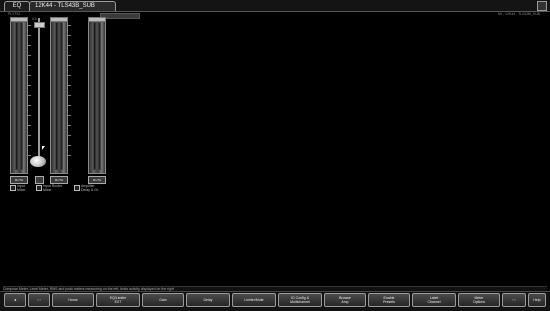 This screenshot has width=550, height=311. I want to click on main-fader-value: 0.0, so click(34, 19).